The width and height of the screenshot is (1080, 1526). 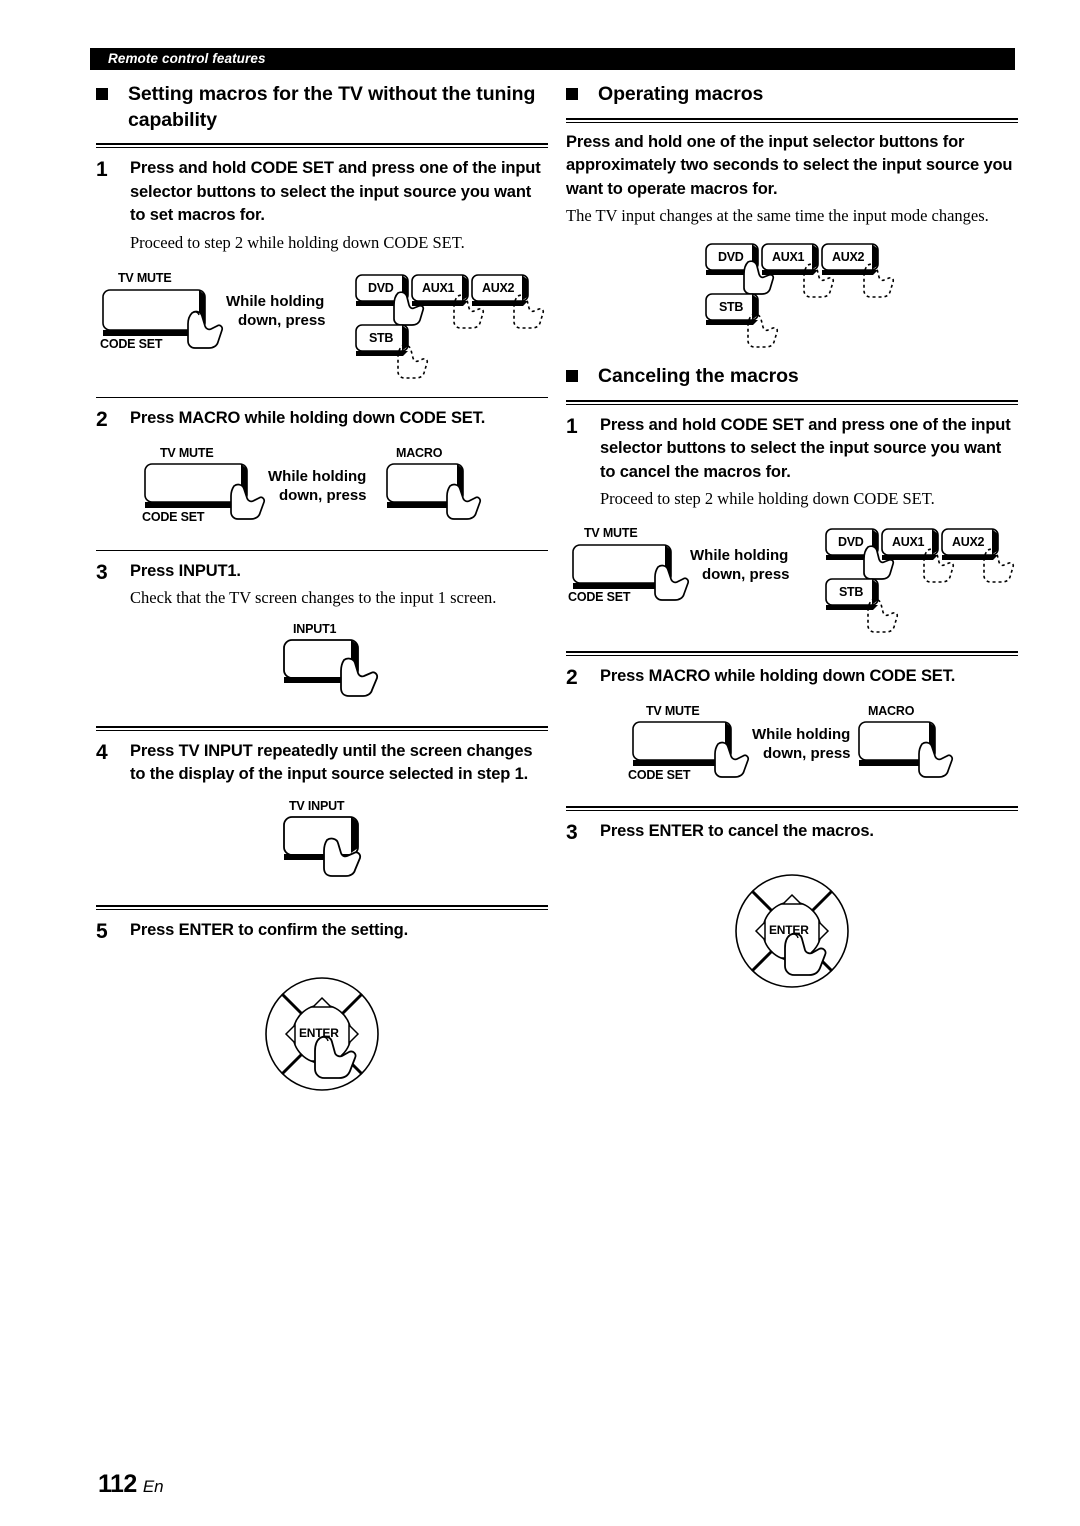 I want to click on running-header-title: Remote control features, so click(x=187, y=58).